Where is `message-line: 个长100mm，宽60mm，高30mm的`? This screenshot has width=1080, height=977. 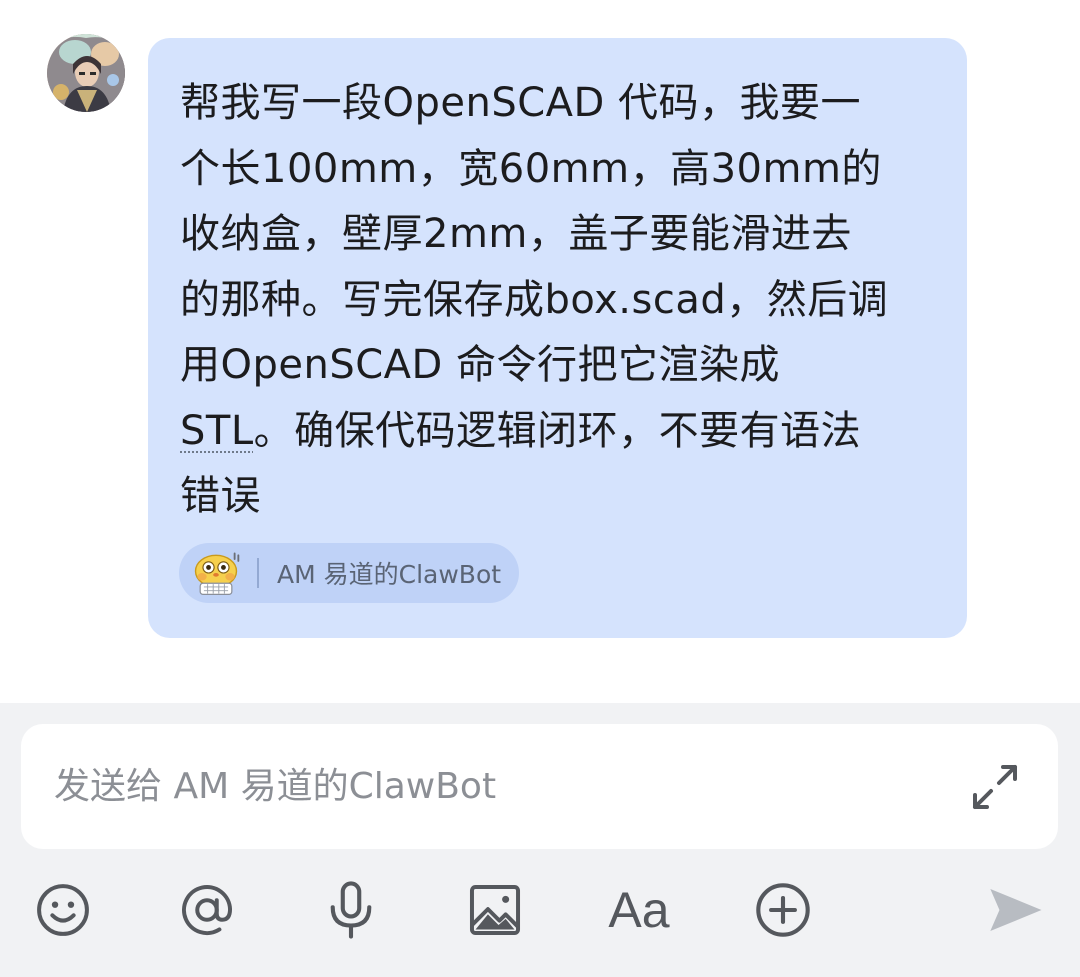
message-line: 个长100mm，宽60mm，高30mm的 is located at coordinates (531, 168).